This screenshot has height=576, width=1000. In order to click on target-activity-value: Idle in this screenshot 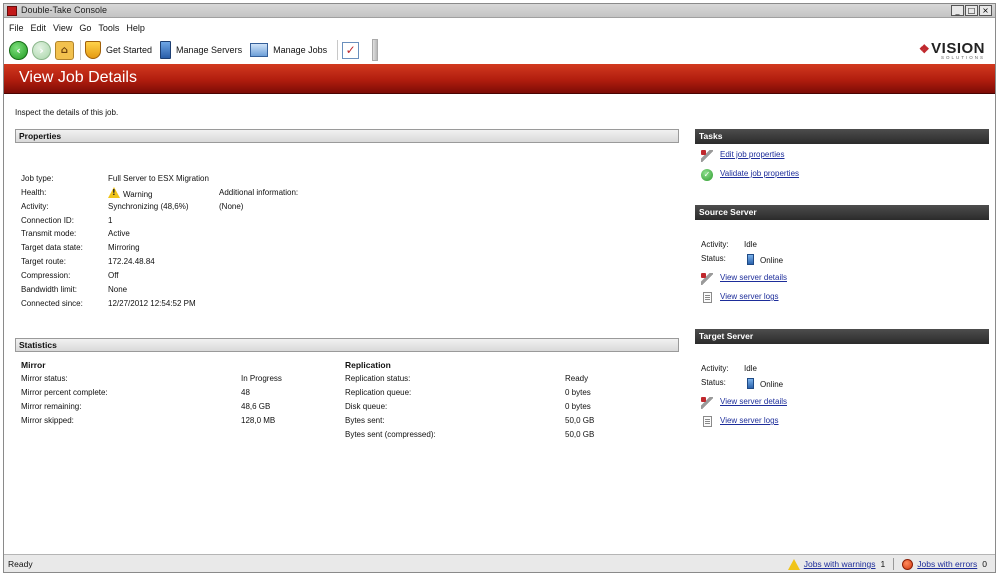, I will do `click(750, 368)`.